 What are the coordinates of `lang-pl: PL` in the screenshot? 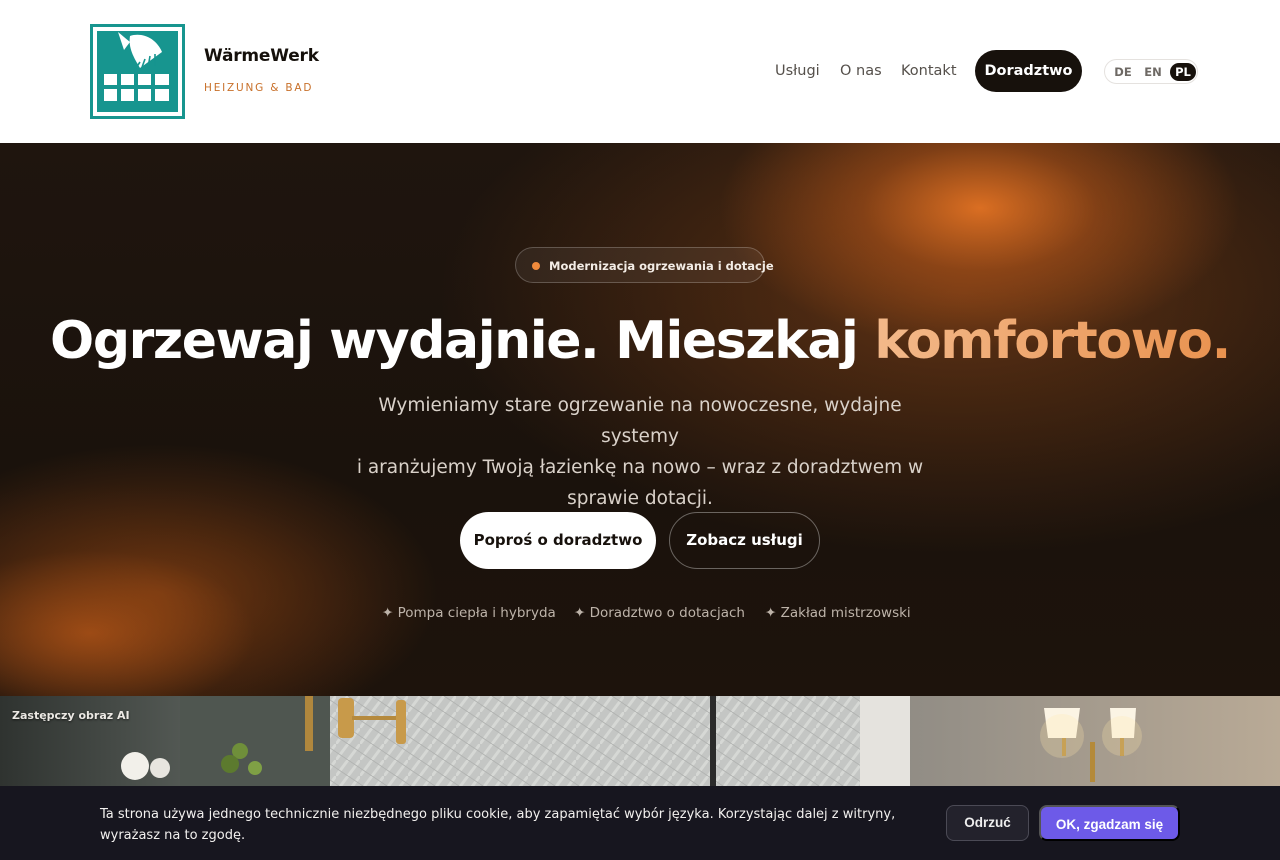 It's located at (1183, 72).